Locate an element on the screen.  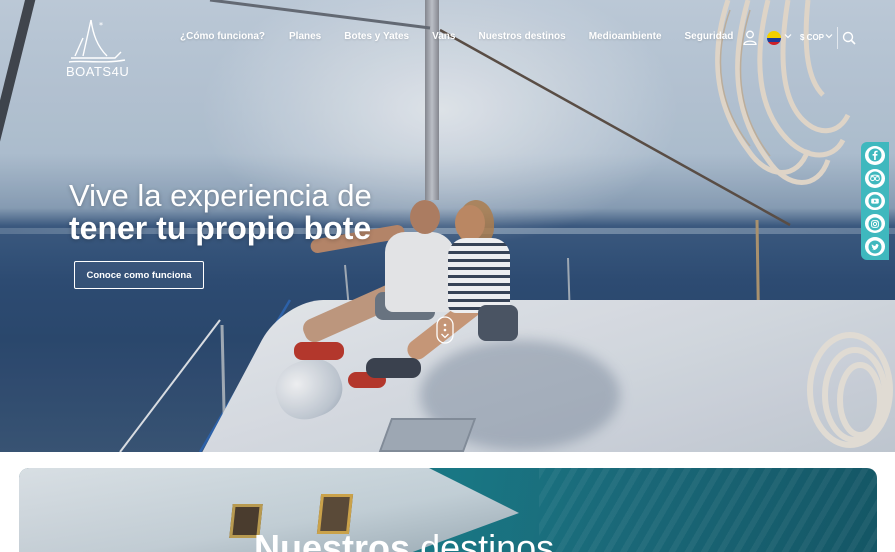
nav-item-como-funciona: ¿Cómo funciona? is located at coordinates (222, 39).